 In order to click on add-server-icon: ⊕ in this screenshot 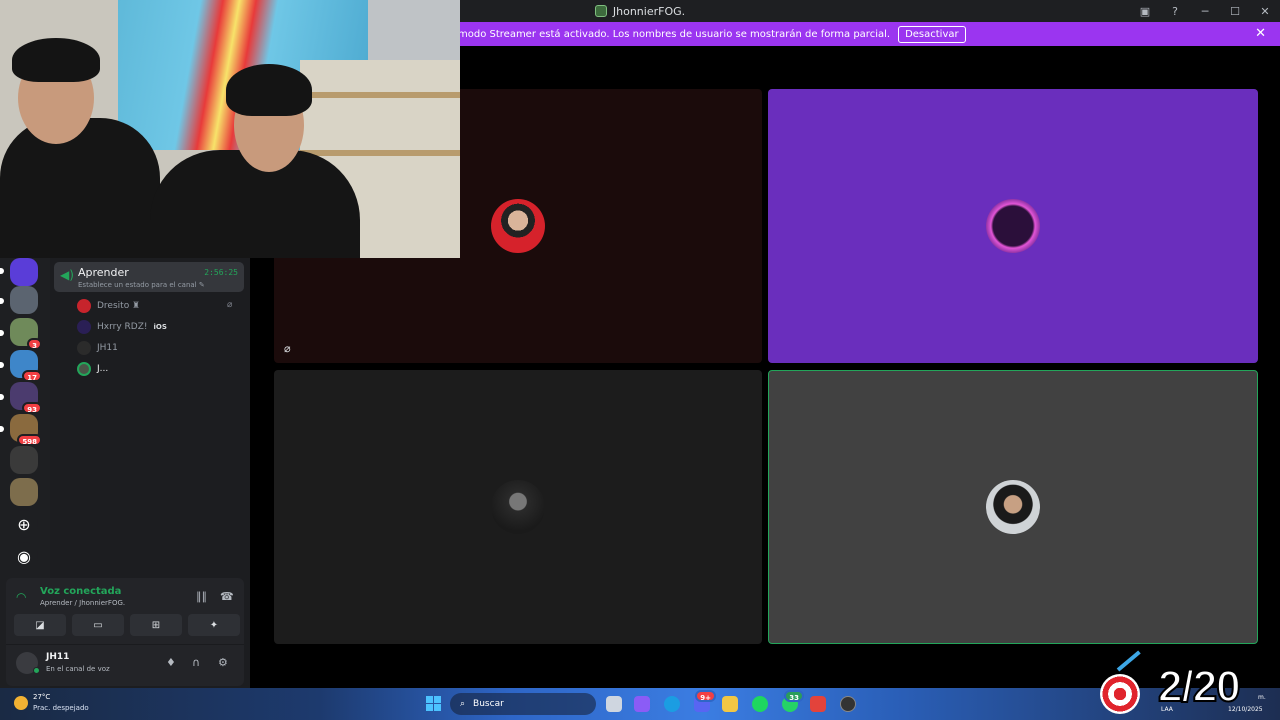, I will do `click(24, 524)`.